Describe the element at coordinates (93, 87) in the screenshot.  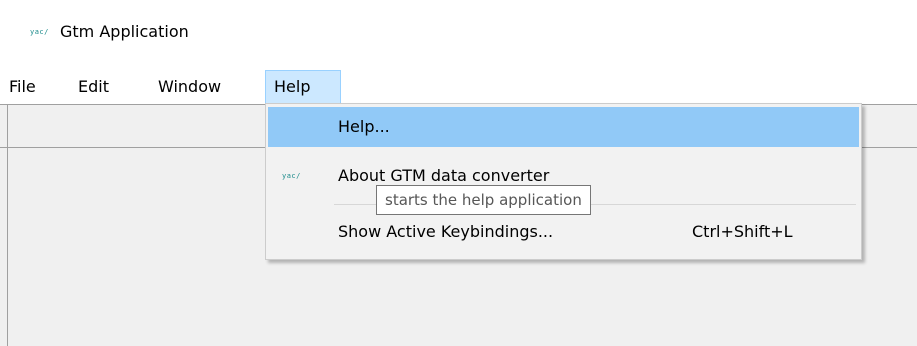
I see `menu-edit: Edit` at that location.